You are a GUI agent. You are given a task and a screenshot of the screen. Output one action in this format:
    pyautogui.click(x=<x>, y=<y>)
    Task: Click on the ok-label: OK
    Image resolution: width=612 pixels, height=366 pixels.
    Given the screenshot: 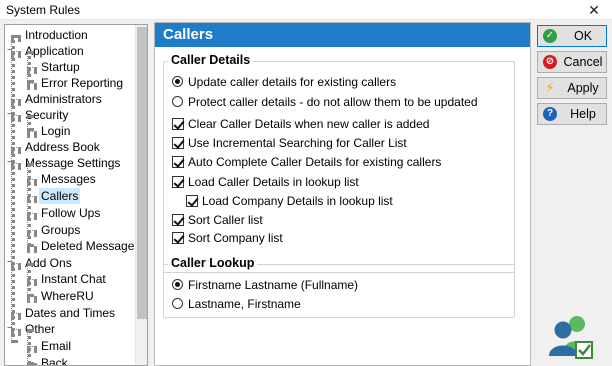 What is the action you would take?
    pyautogui.click(x=583, y=36)
    